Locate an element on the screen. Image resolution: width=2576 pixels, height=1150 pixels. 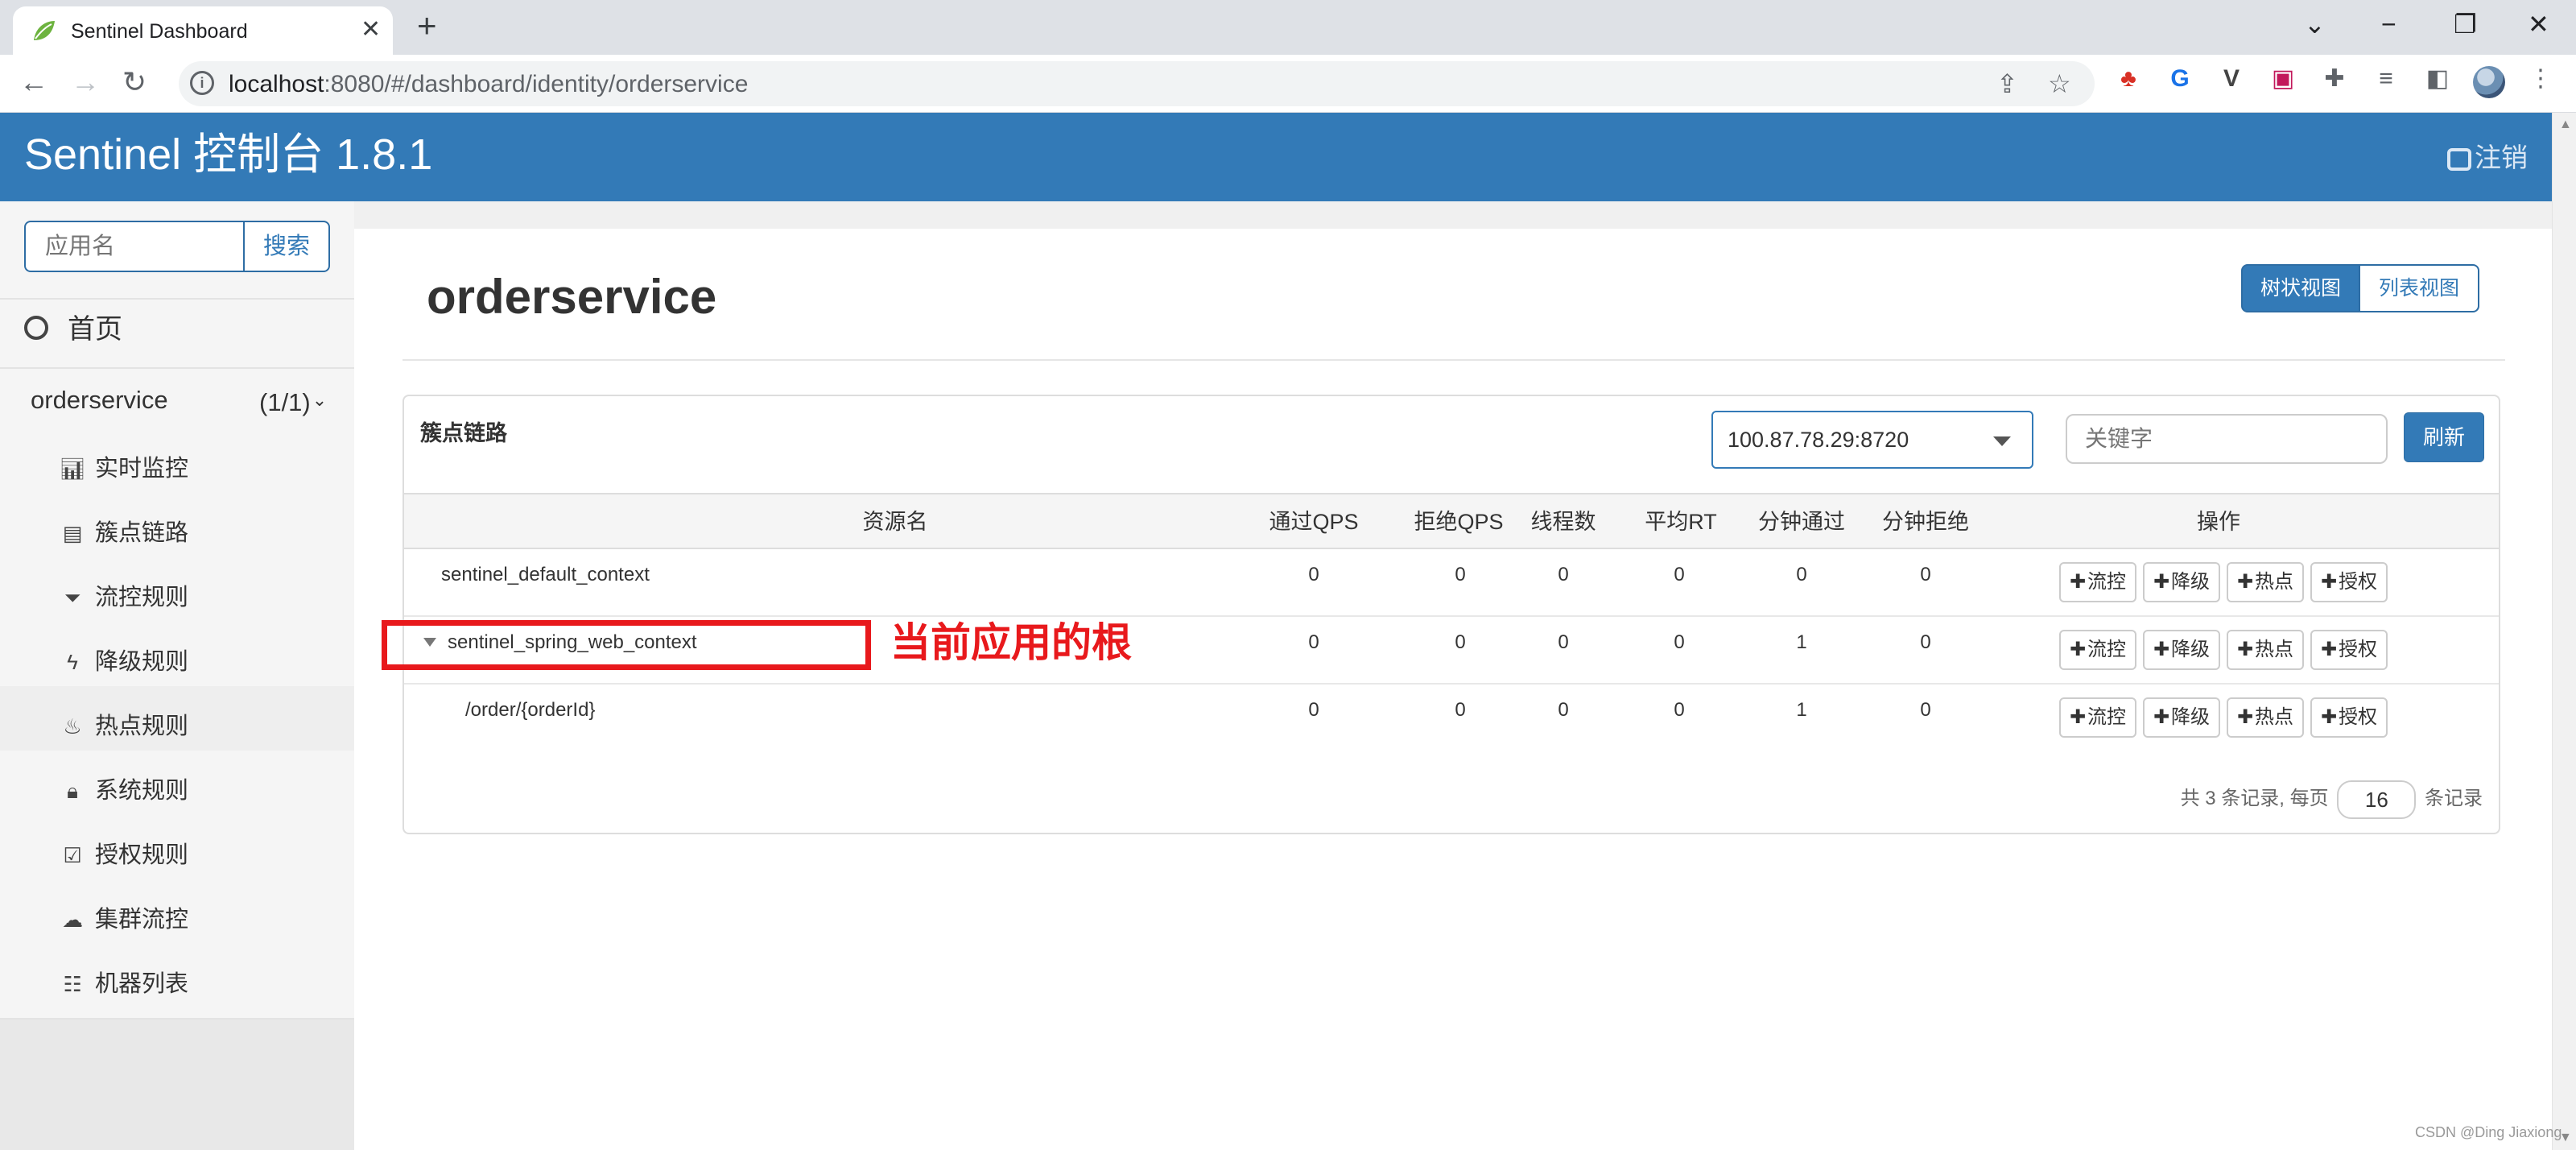
machine-select: 100.87.78.29:8720 is located at coordinates (1872, 440).